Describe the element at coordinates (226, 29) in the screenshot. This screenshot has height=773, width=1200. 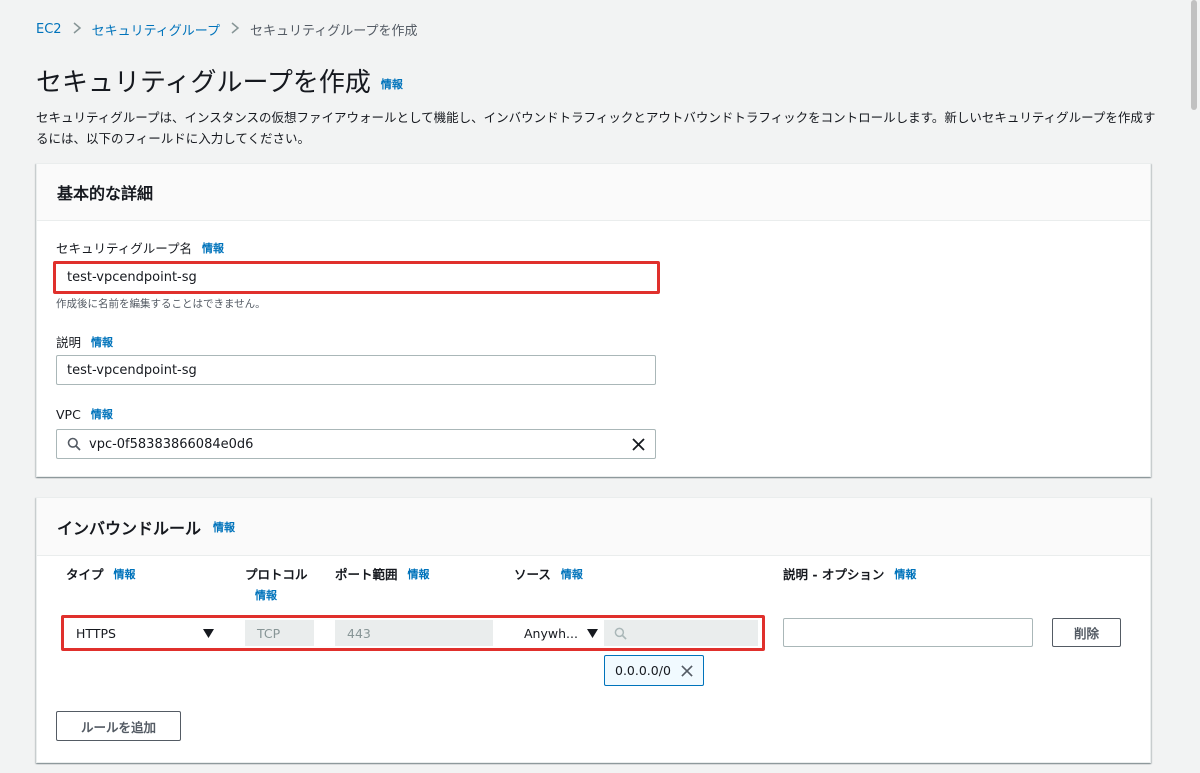
I see `breadcrumb: EC2 セキュリティグループ セキュリティグループを作成` at that location.